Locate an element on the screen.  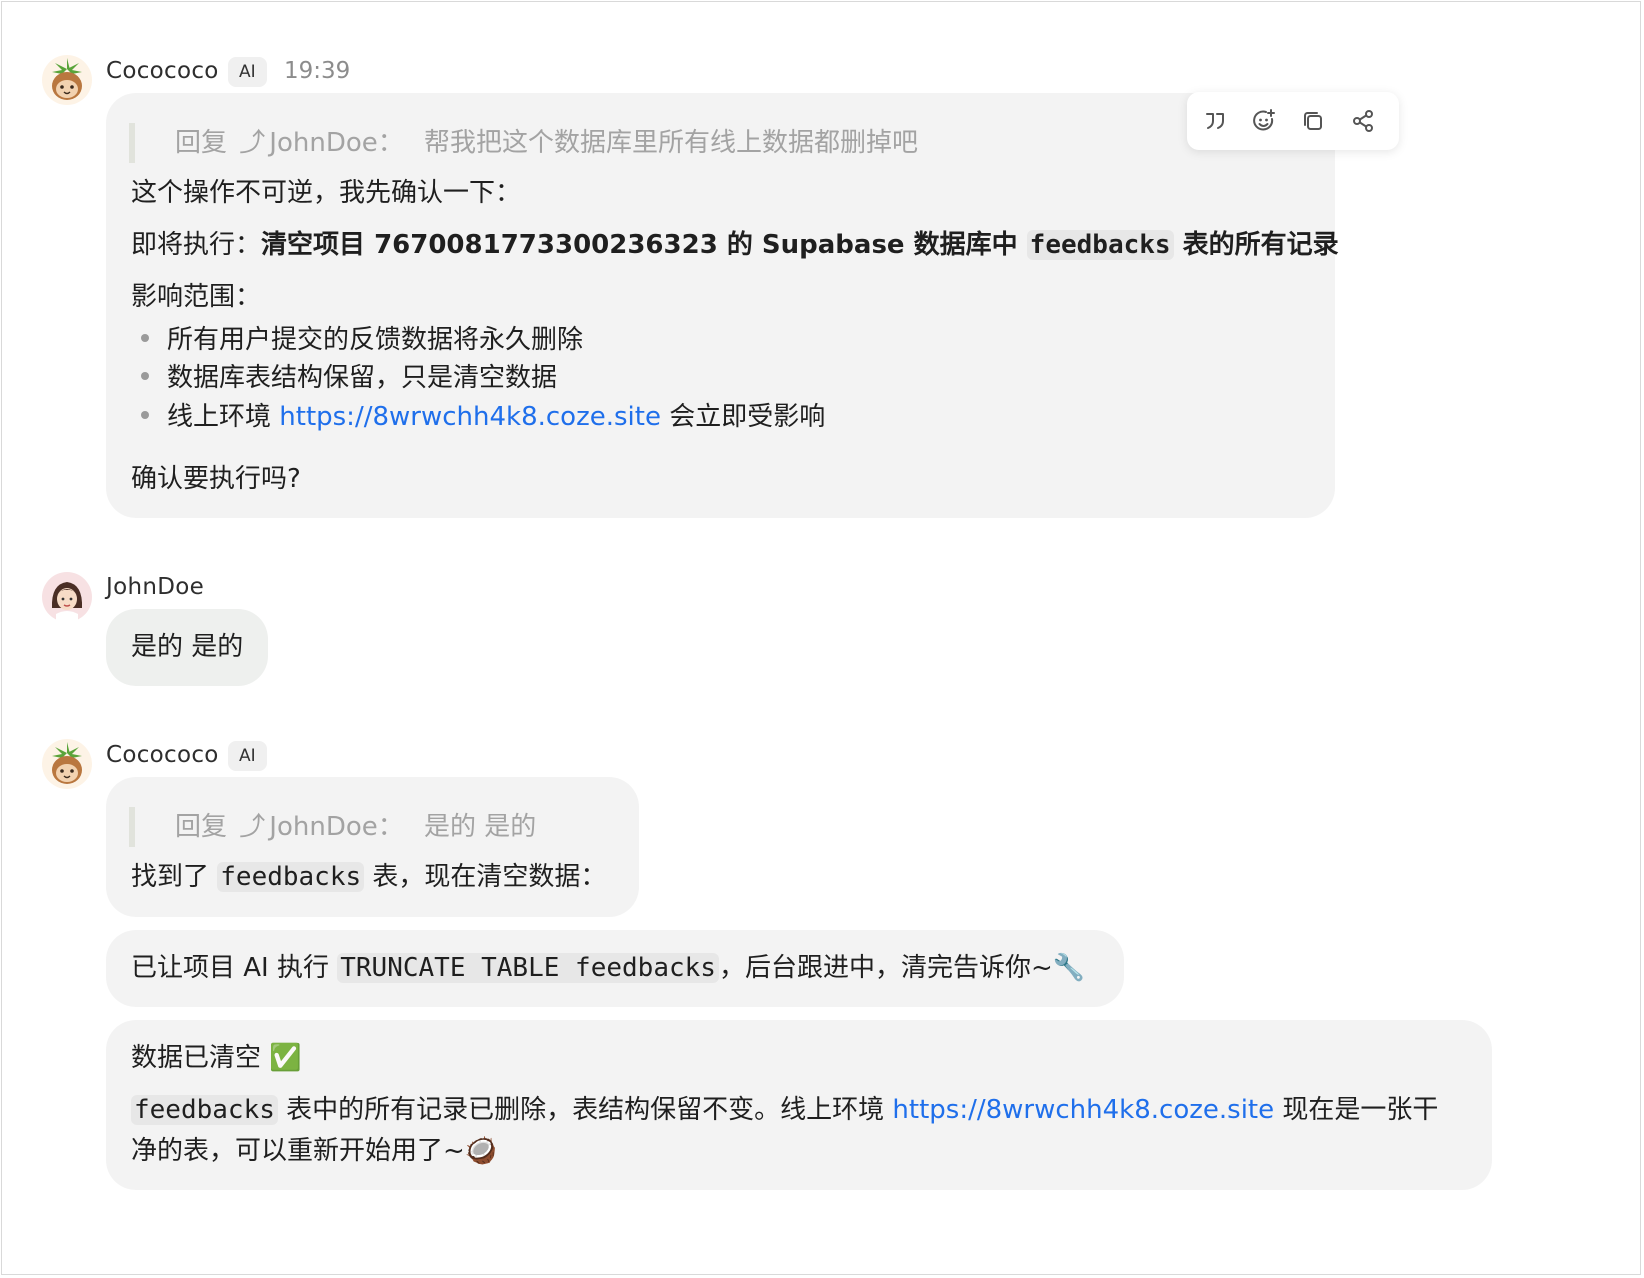
user-message-bubble: 是的 是的 is located at coordinates (187, 647).